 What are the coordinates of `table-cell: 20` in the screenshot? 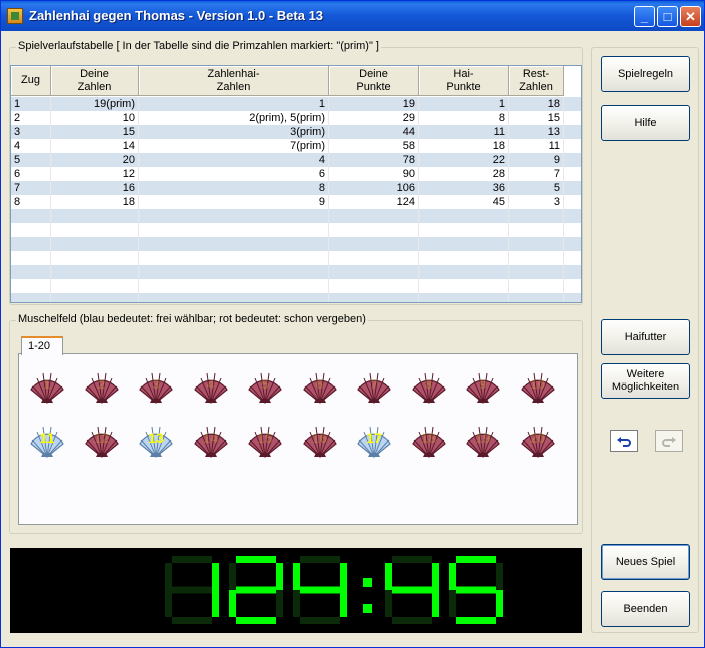 It's located at (95, 160).